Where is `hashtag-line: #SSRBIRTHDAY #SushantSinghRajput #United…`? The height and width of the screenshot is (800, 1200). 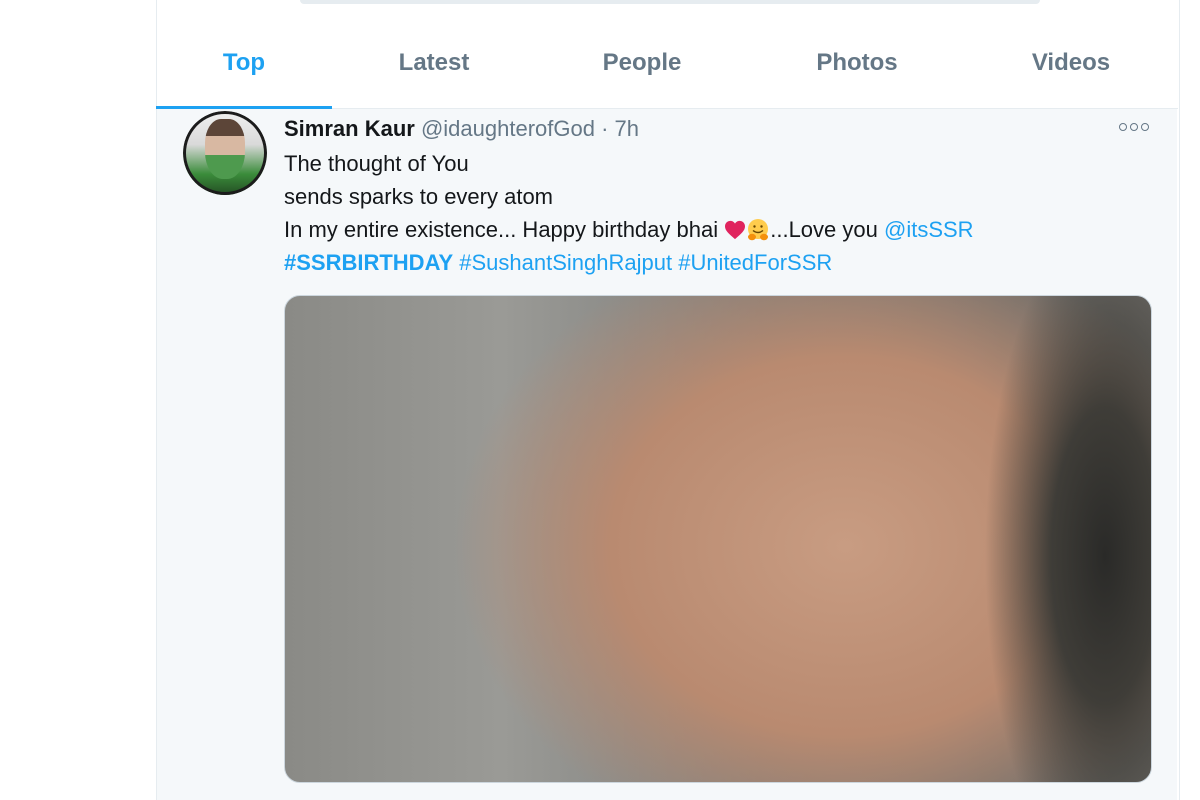
hashtag-line: #SSRBIRTHDAY #SushantSinghRajput #United… is located at coordinates (724, 262).